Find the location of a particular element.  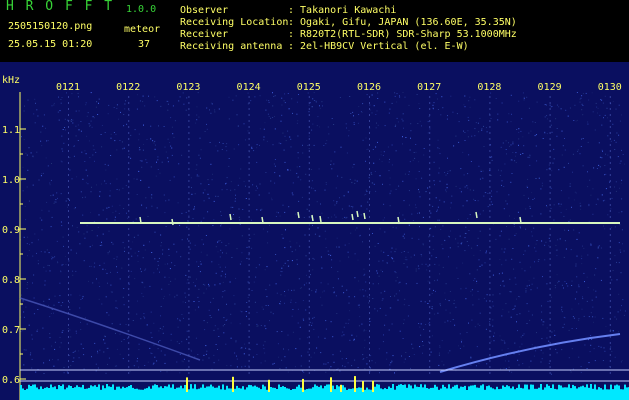

freq-label: 0.9 is located at coordinates (11, 230).